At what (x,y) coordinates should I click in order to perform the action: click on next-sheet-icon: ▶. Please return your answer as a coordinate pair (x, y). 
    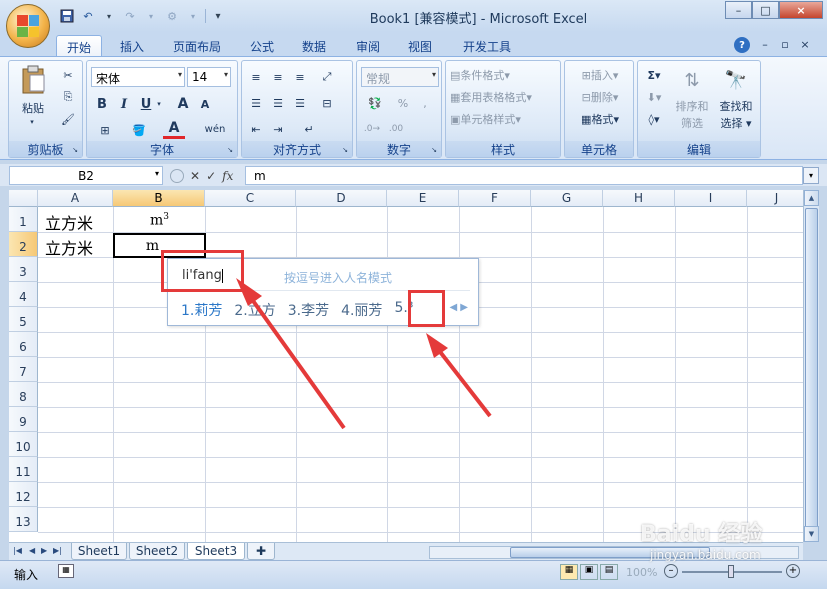
    Looking at the image, I should click on (44, 550).